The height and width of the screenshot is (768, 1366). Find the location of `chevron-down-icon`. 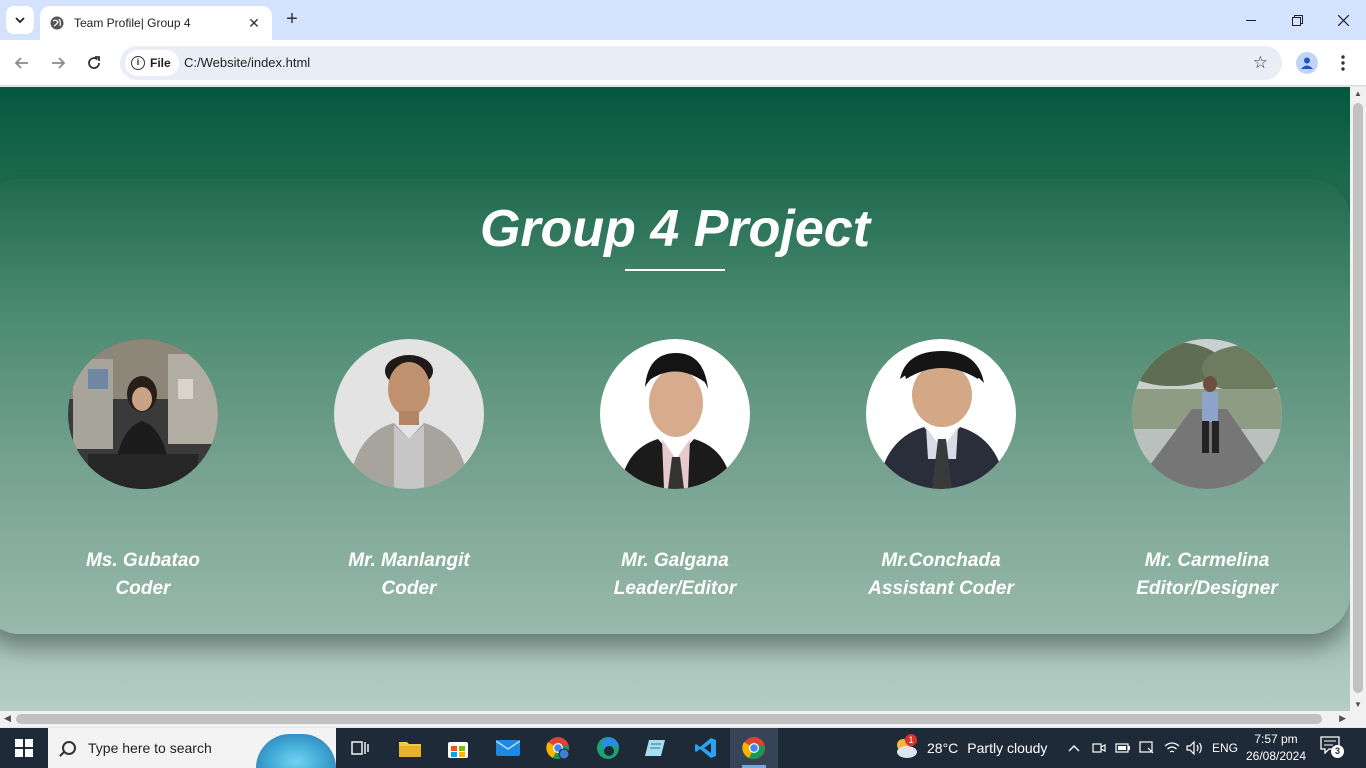

chevron-down-icon is located at coordinates (20, 20).